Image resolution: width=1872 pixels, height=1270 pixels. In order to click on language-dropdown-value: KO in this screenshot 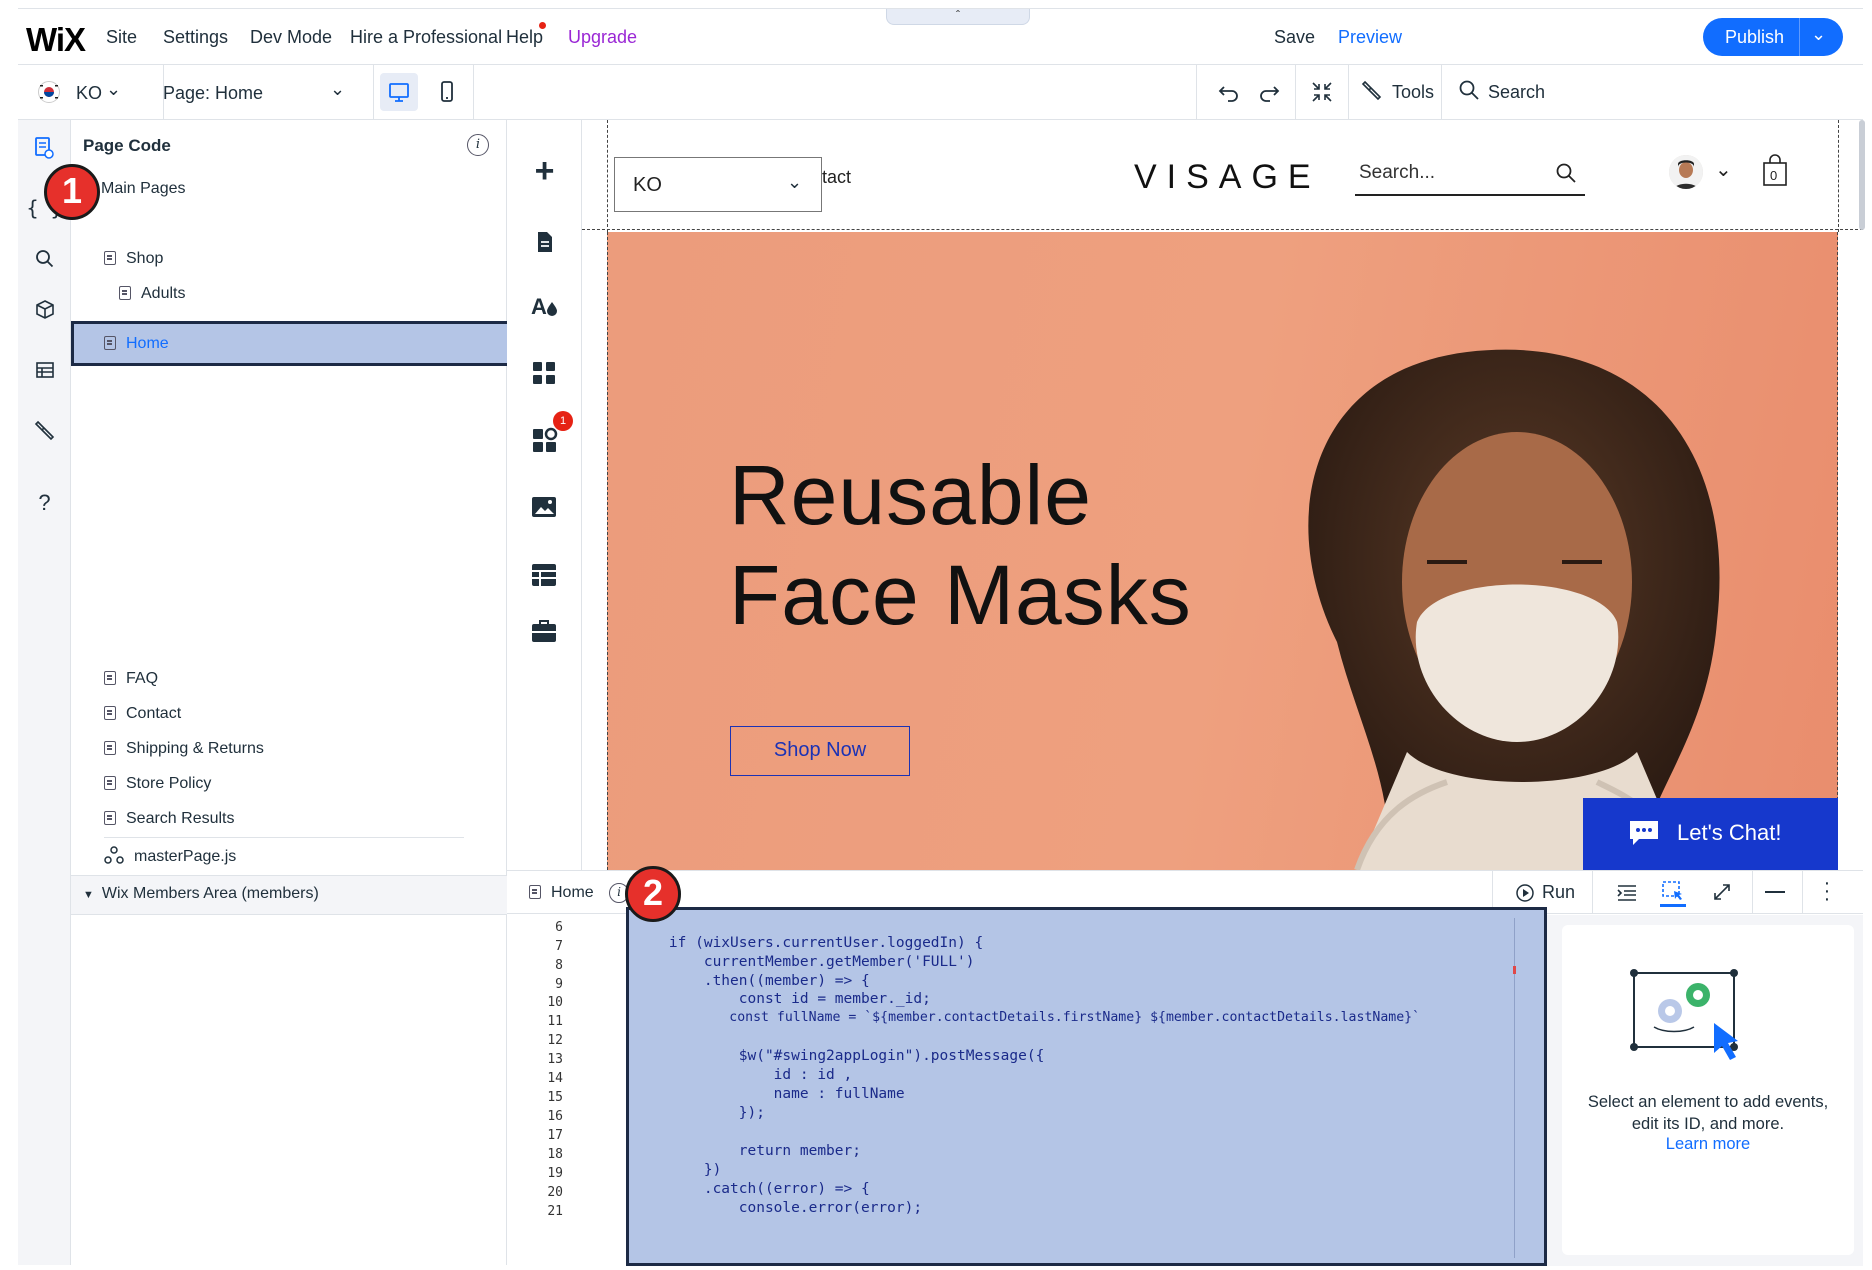, I will do `click(647, 185)`.